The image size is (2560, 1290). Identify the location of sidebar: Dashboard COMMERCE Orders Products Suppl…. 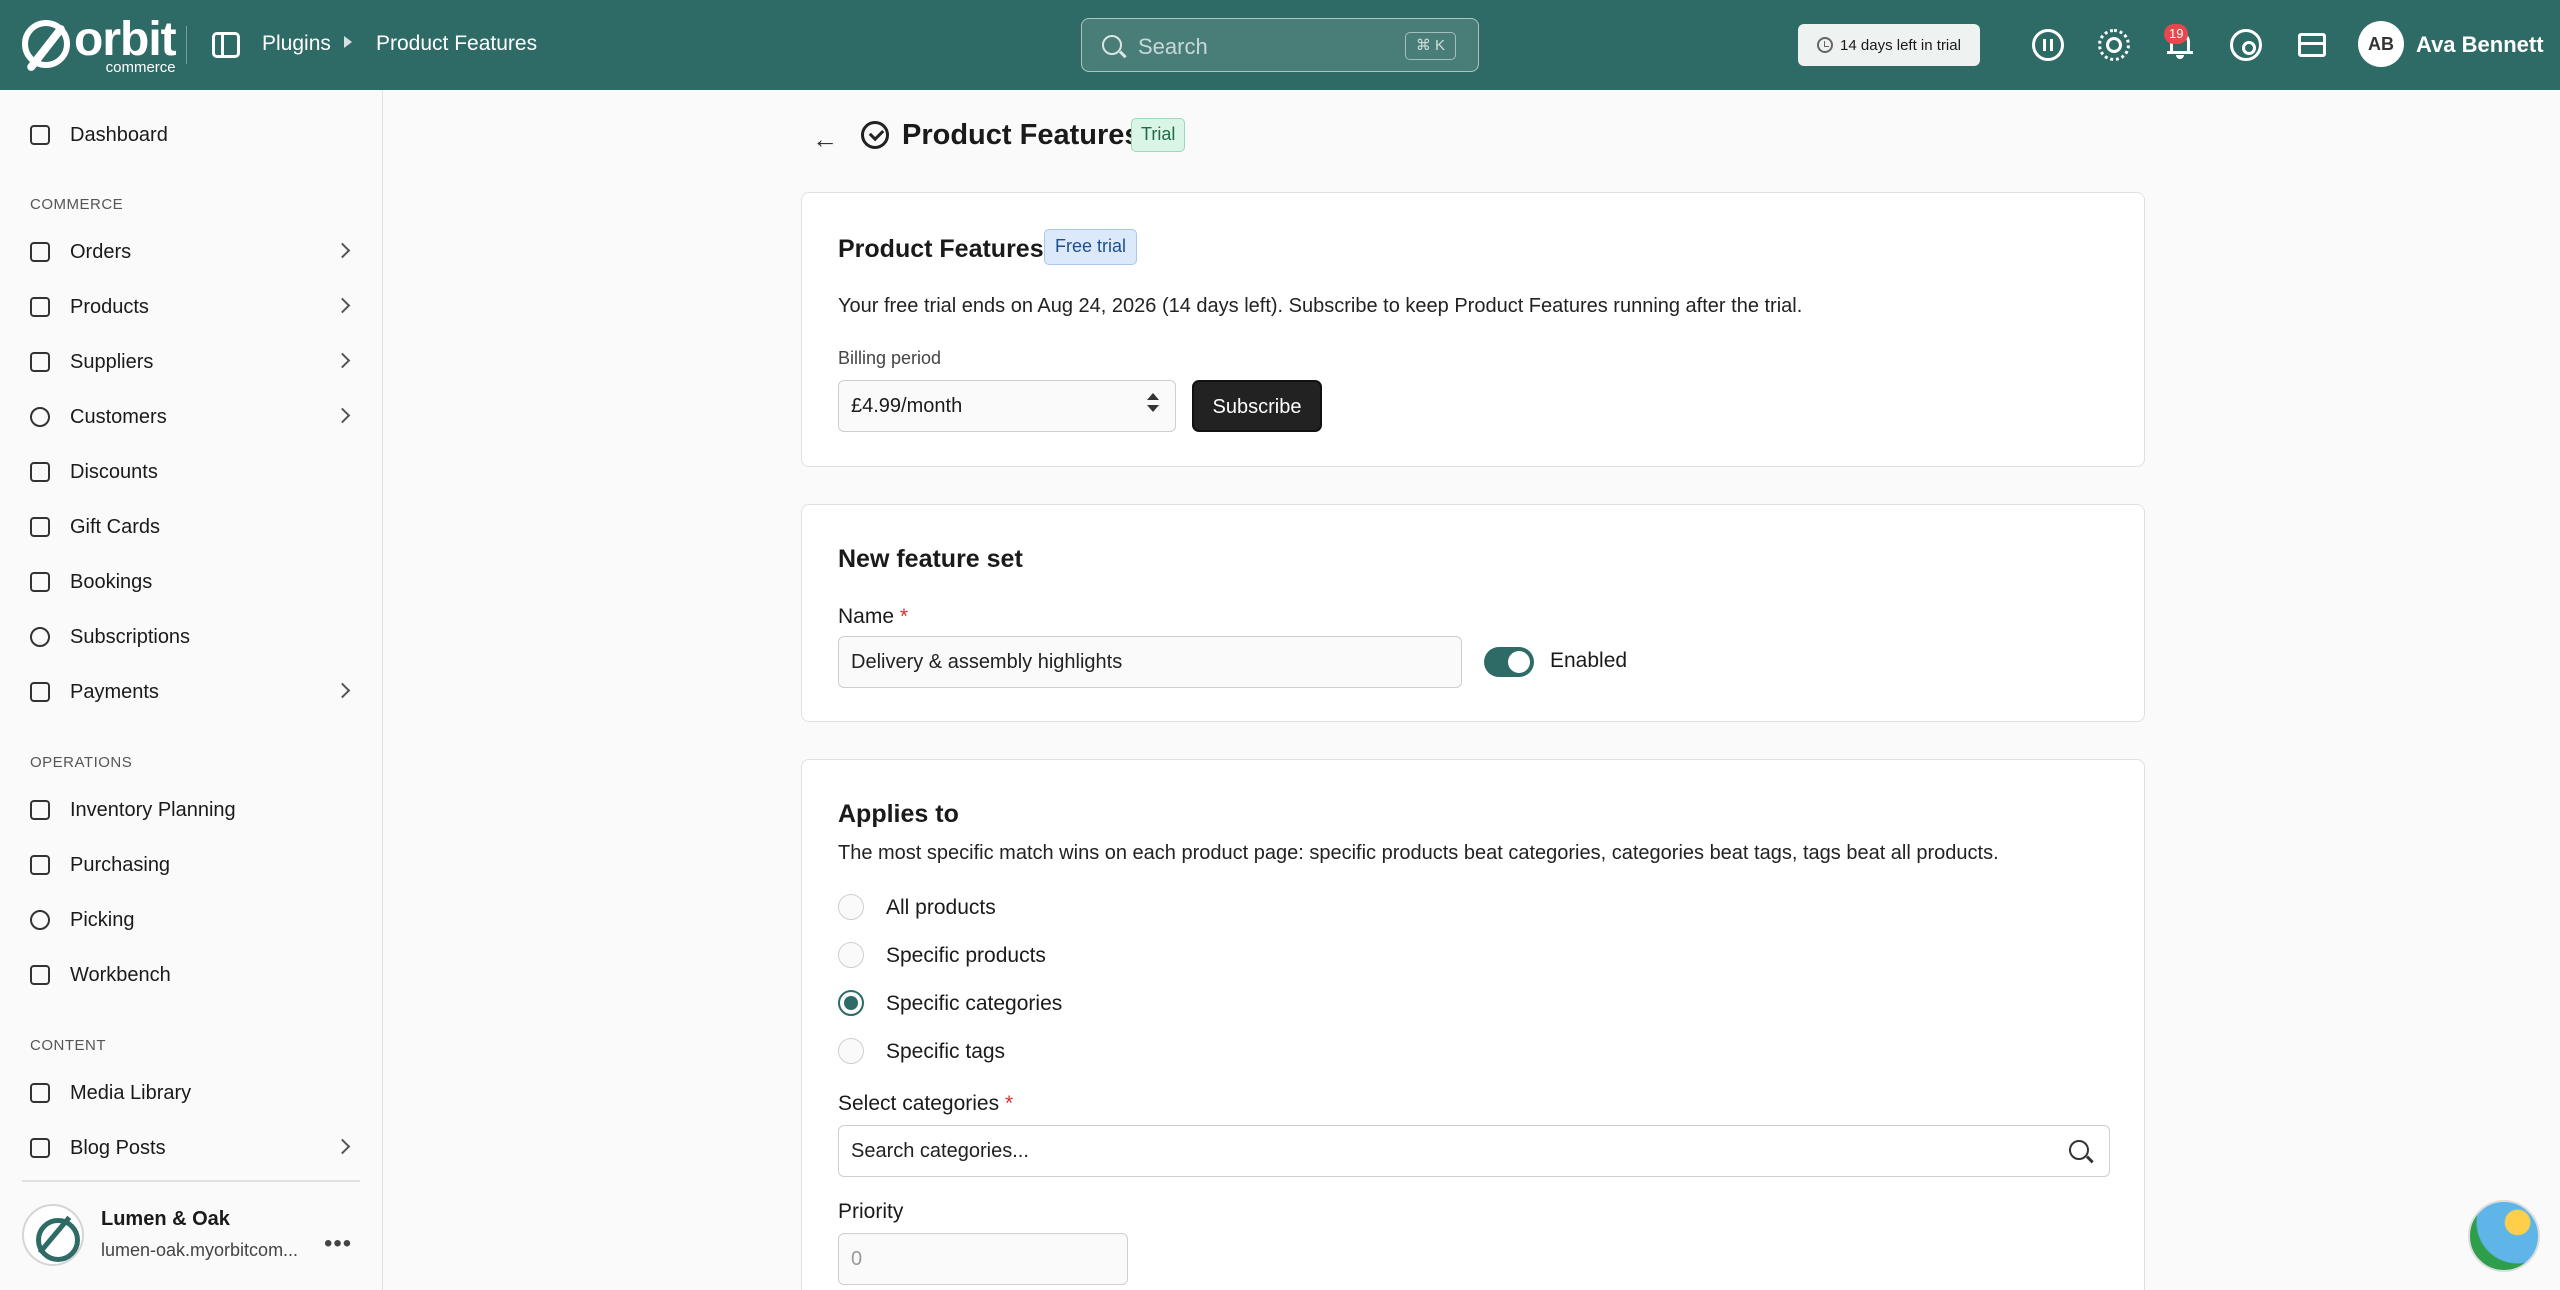
(191, 690).